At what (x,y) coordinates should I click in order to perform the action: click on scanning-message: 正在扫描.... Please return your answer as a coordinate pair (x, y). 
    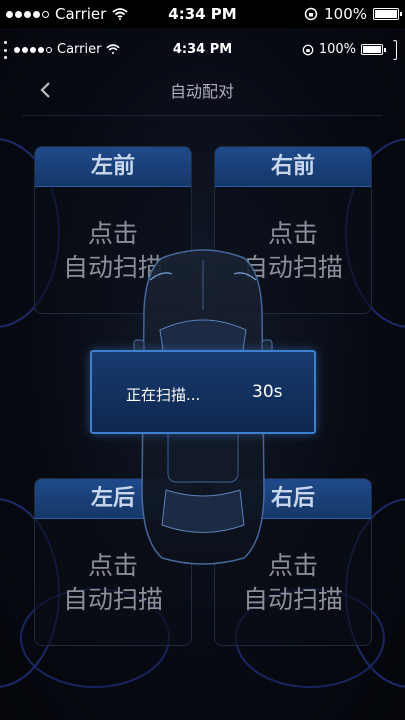
    Looking at the image, I should click on (163, 395).